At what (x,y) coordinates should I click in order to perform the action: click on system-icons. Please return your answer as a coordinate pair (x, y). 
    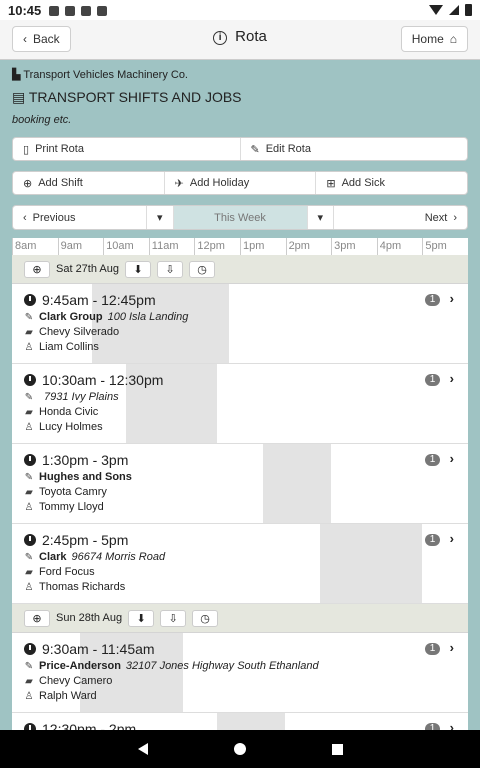
    Looking at the image, I should click on (450, 10).